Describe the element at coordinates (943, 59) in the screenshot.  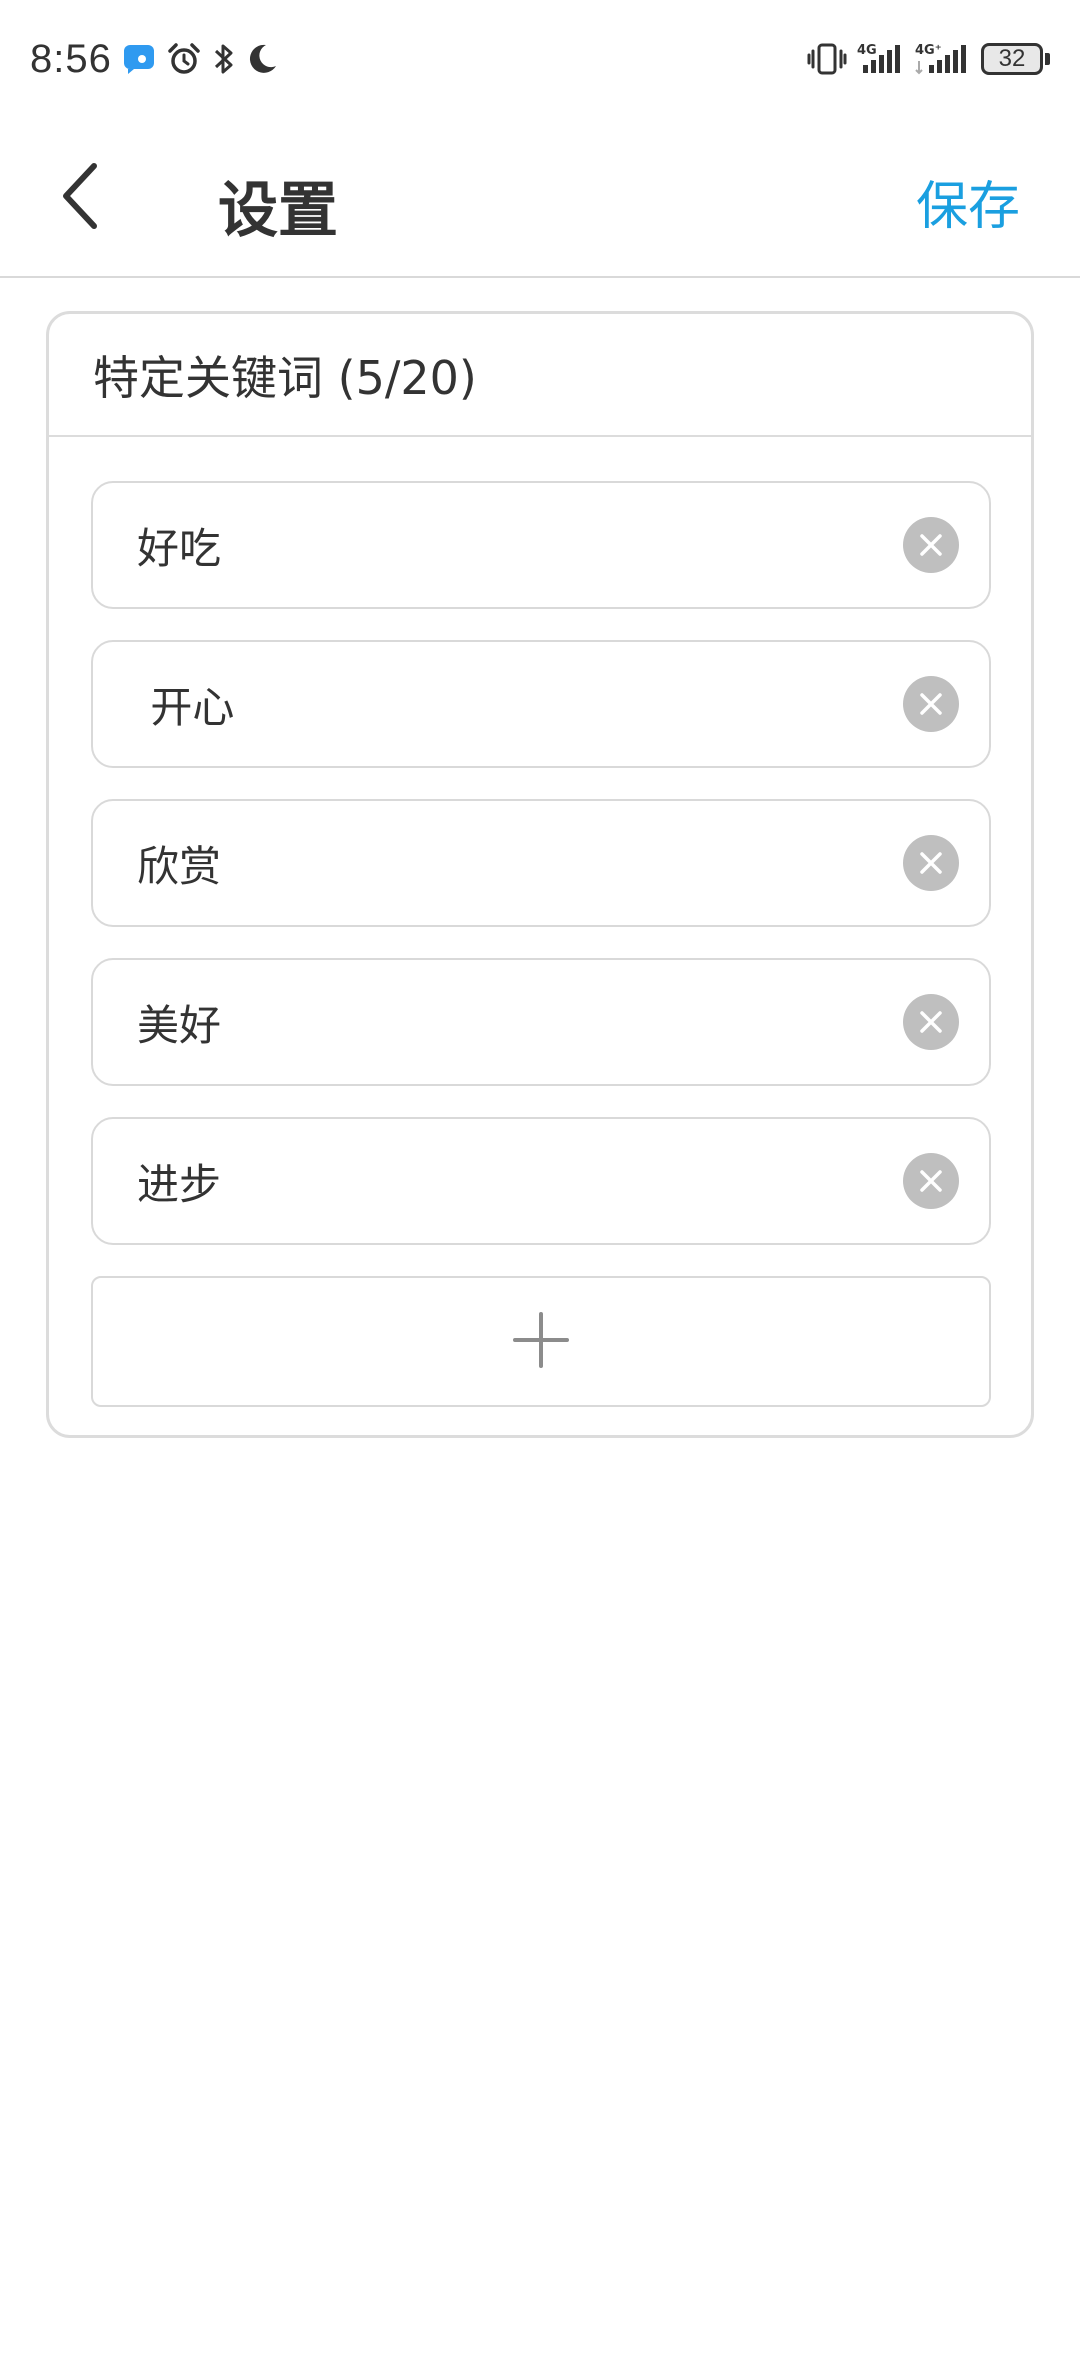
I see `signal-4g-plus-icon: 4G⁺` at that location.